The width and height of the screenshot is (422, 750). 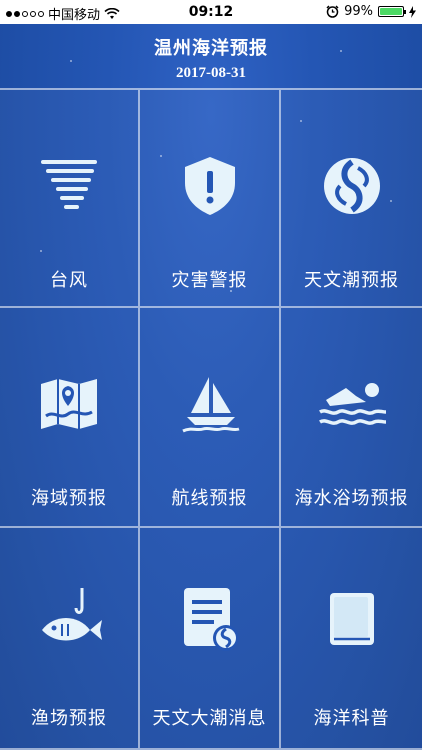 What do you see at coordinates (210, 186) in the screenshot?
I see `warning-shield-icon` at bounding box center [210, 186].